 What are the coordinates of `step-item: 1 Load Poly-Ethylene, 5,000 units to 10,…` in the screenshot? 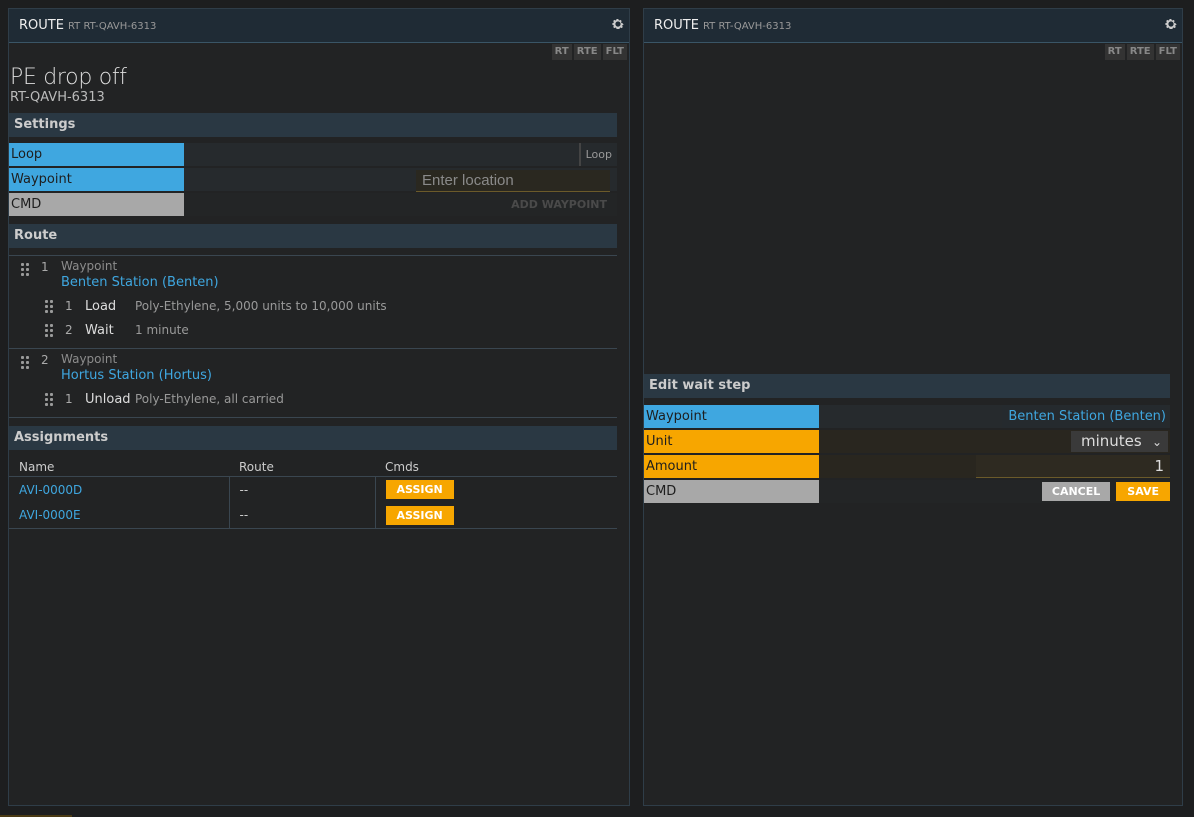 It's located at (313, 306).